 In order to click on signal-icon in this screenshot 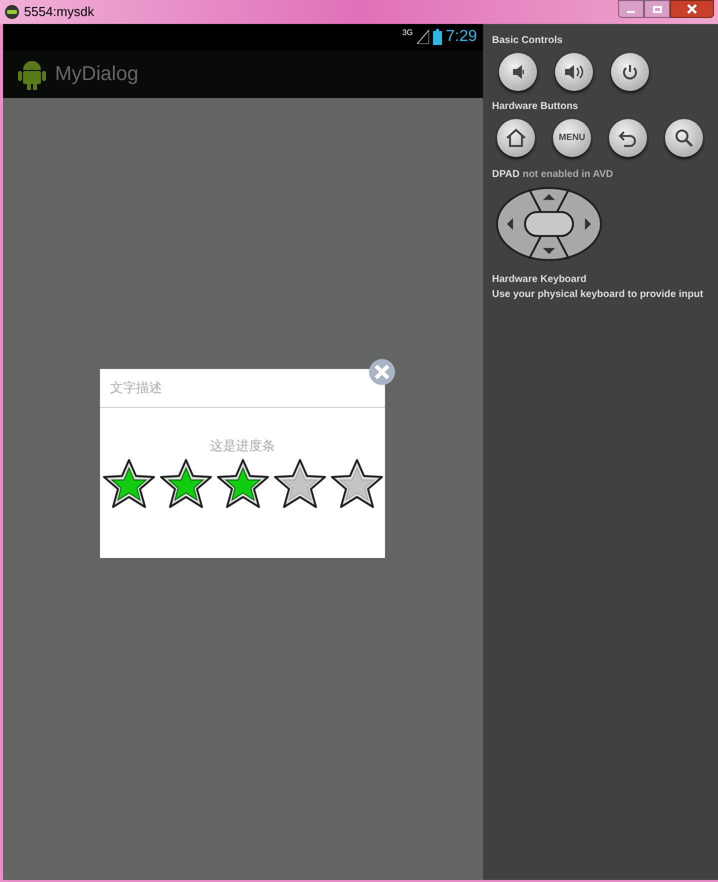, I will do `click(422, 37)`.